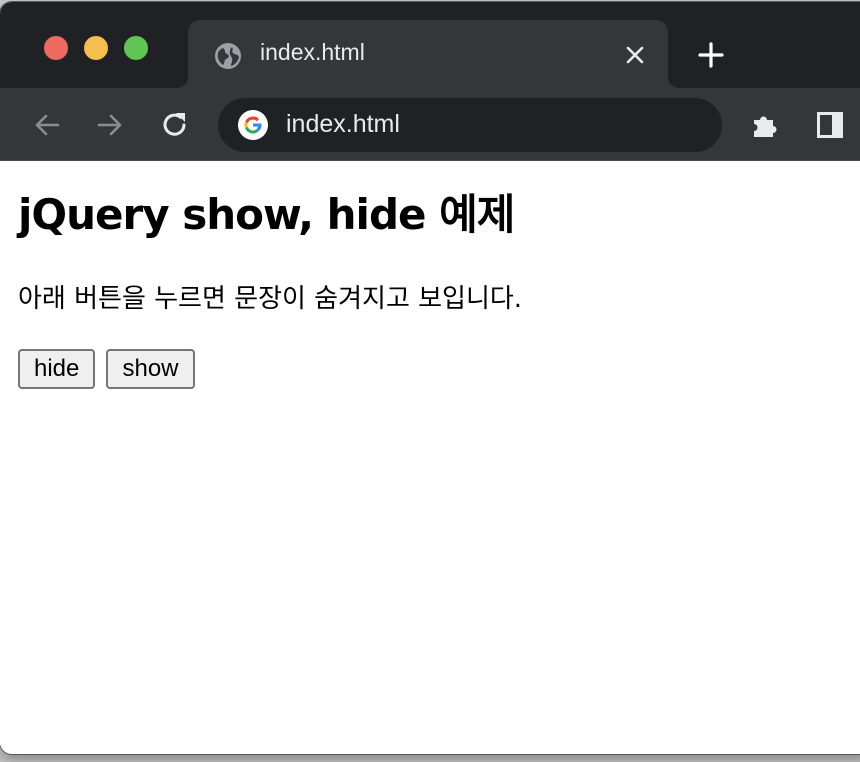 Image resolution: width=860 pixels, height=762 pixels. What do you see at coordinates (470, 125) in the screenshot?
I see `address-bar: index.html` at bounding box center [470, 125].